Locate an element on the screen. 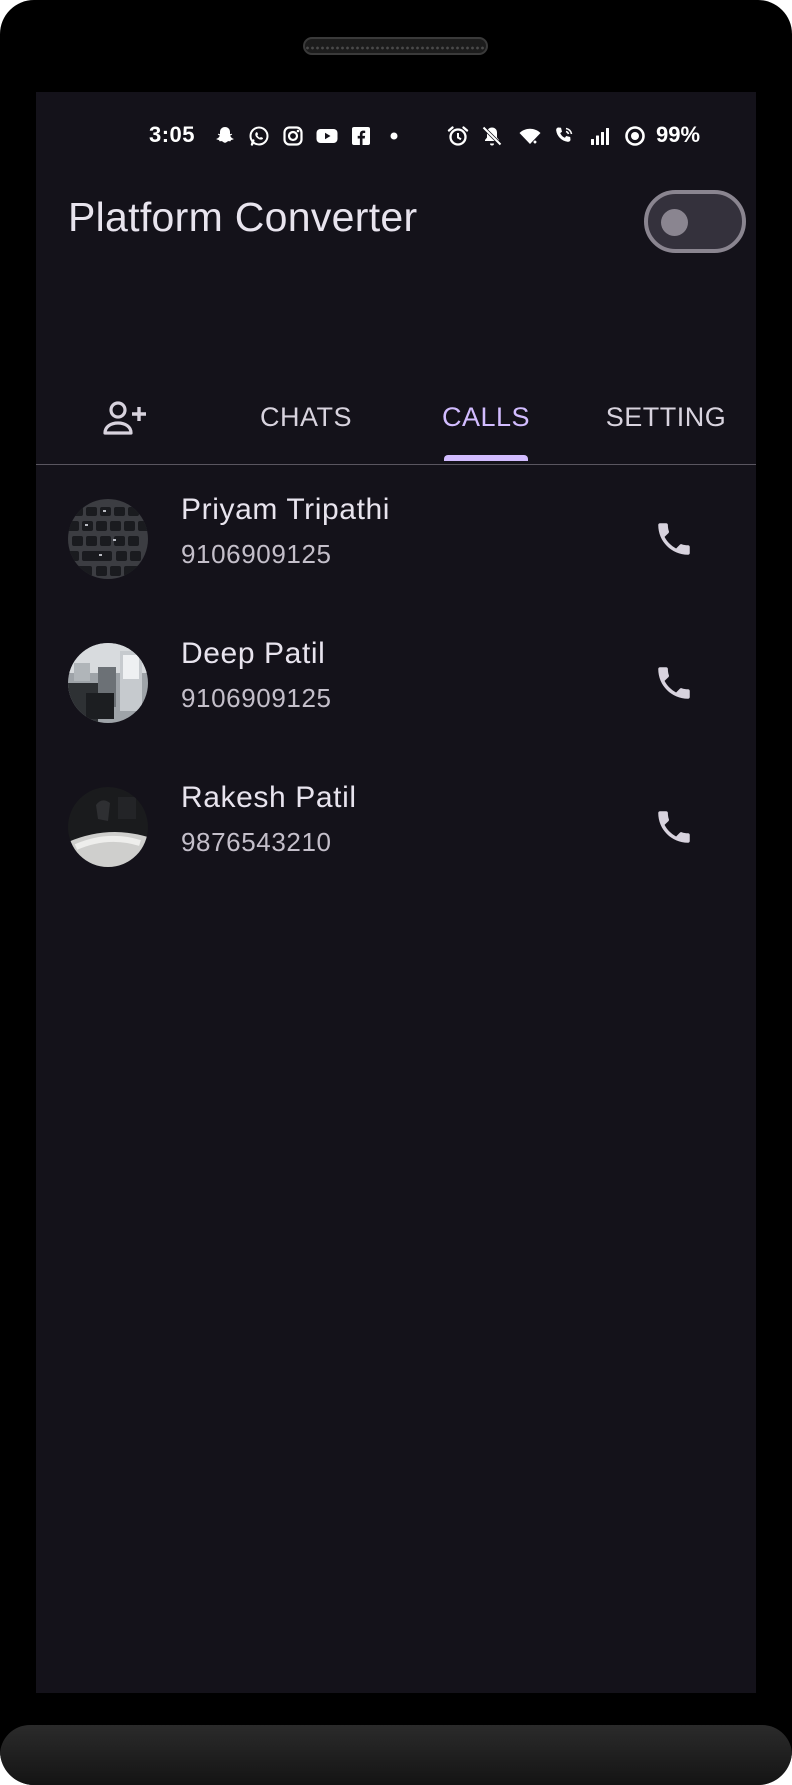 This screenshot has width=792, height=1785. add-person-icon is located at coordinates (126, 418).